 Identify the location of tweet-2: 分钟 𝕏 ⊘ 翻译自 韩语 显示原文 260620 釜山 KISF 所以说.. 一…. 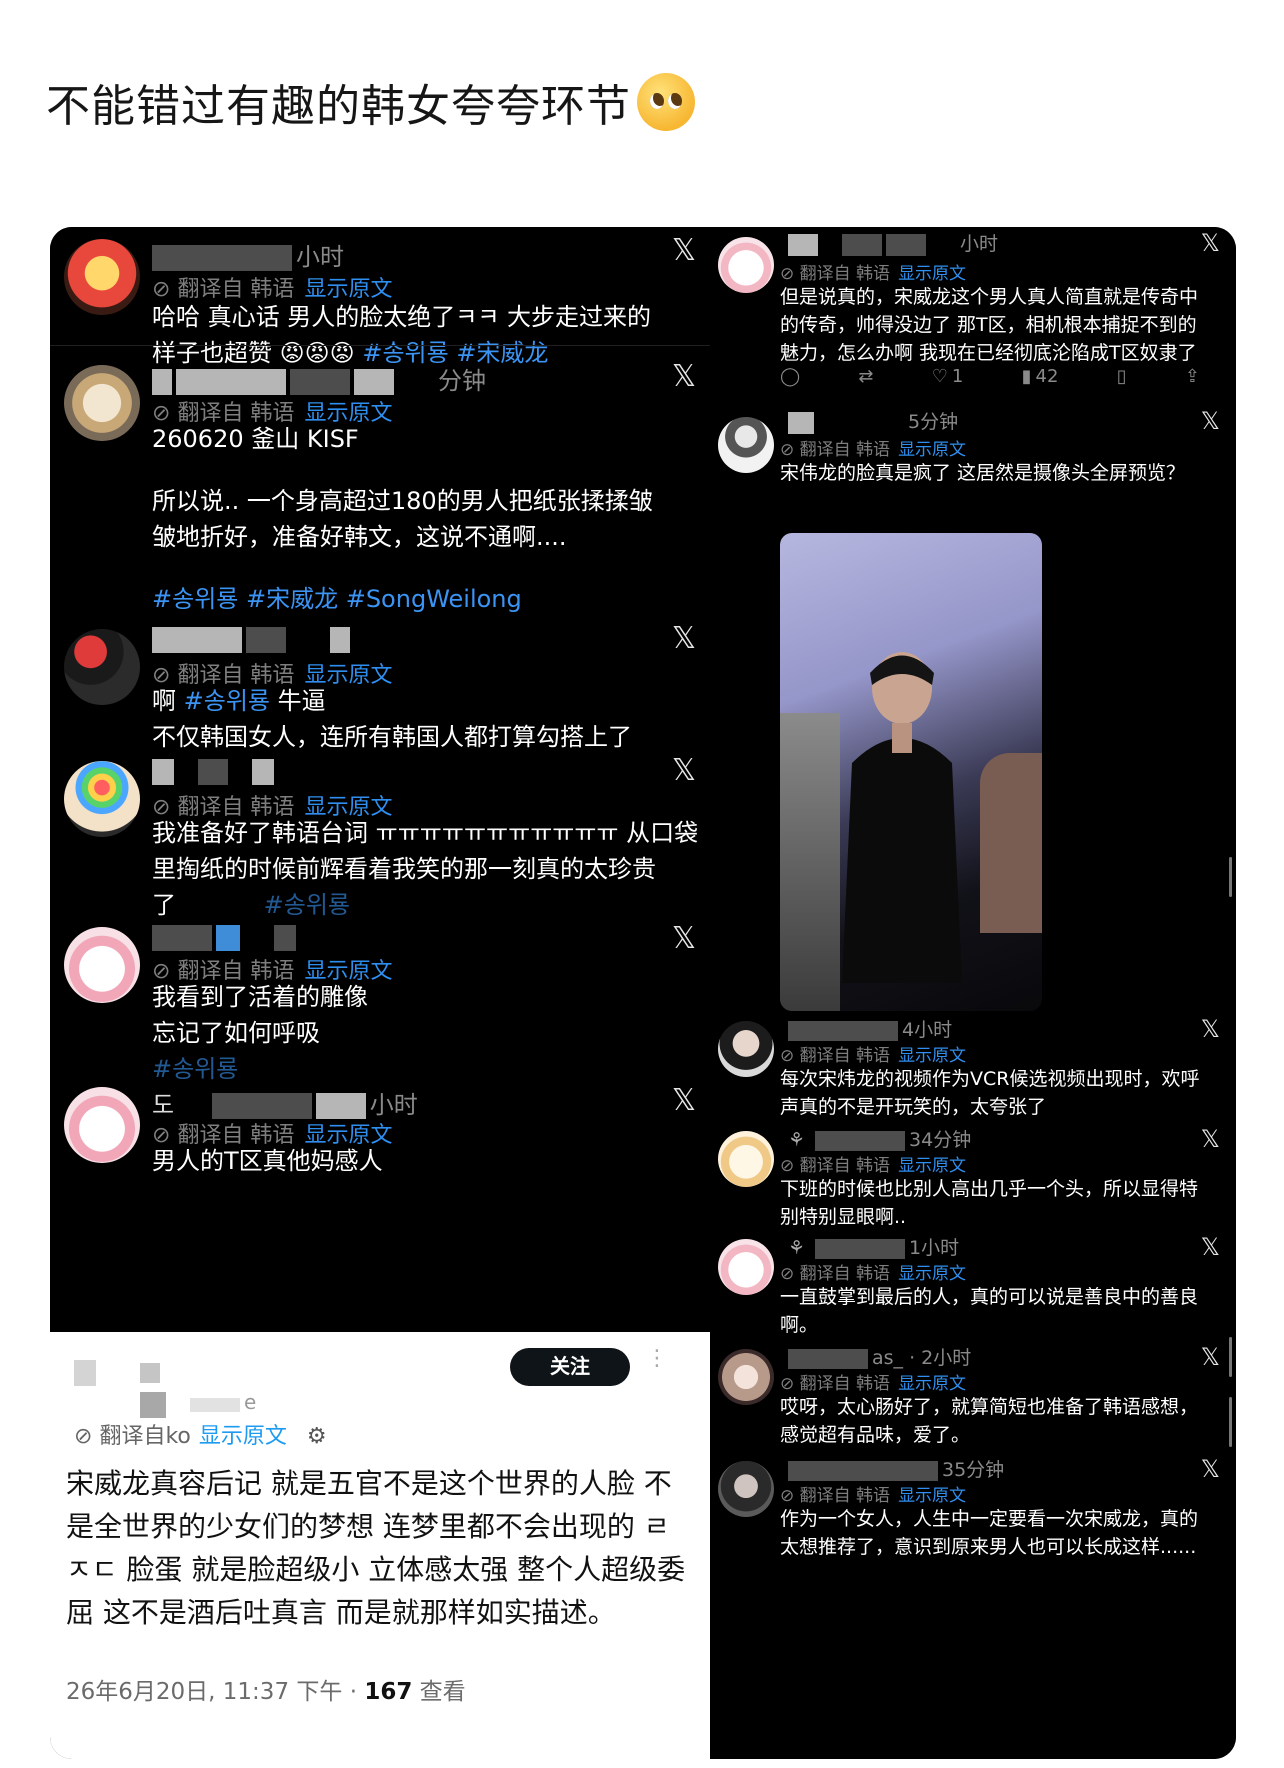
(380, 492).